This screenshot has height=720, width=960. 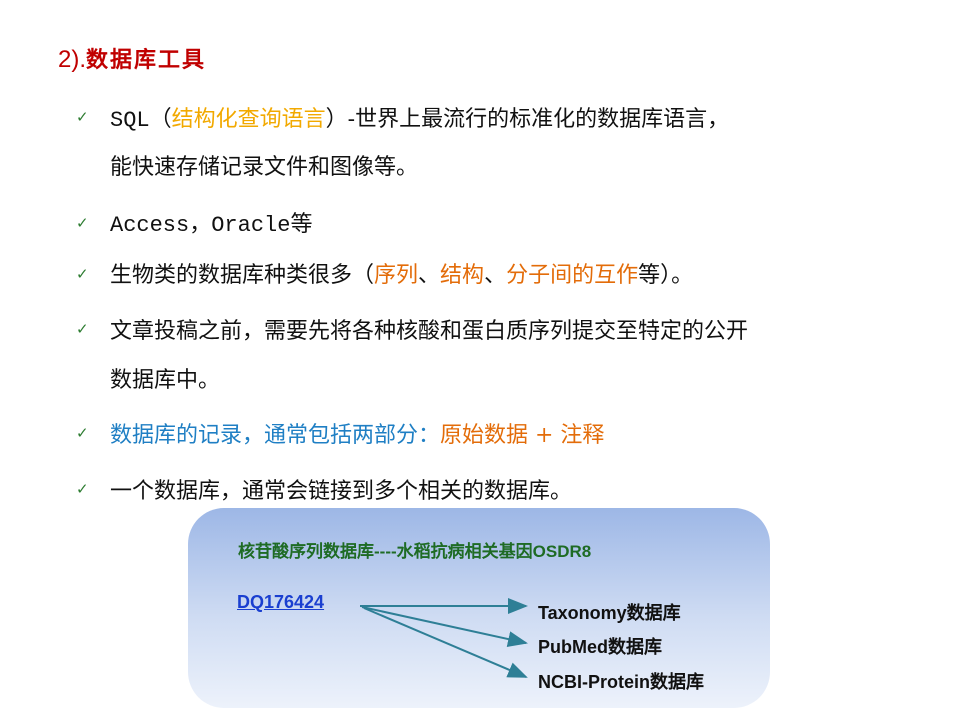 I want to click on target-pubmed: PubMed数据库, so click(x=600, y=646).